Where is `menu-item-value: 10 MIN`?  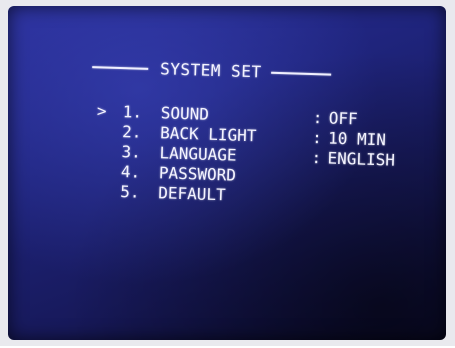
menu-item-value: 10 MIN is located at coordinates (357, 139).